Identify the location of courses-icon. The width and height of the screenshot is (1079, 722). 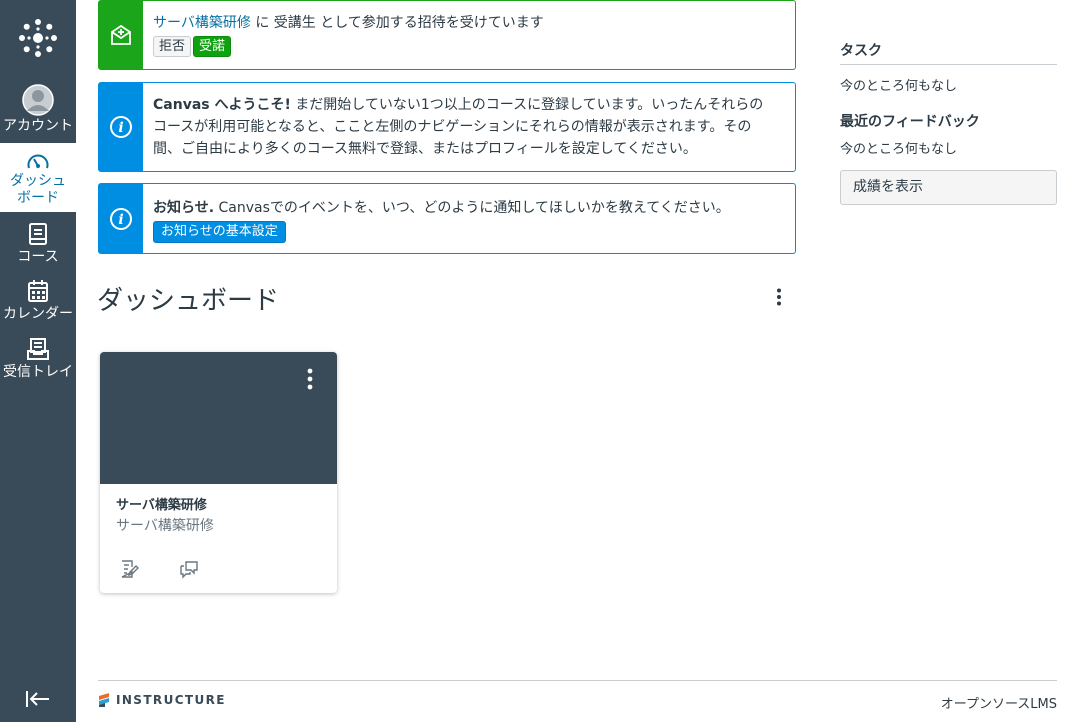
(38, 234).